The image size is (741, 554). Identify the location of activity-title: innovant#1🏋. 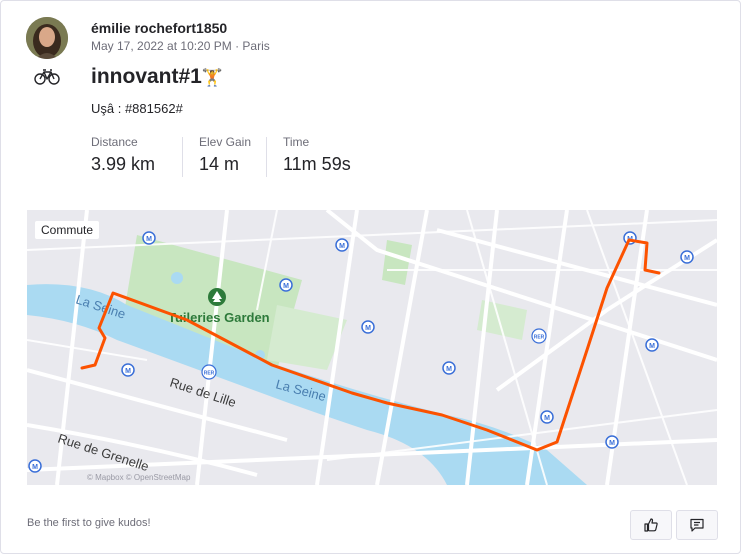
(157, 77).